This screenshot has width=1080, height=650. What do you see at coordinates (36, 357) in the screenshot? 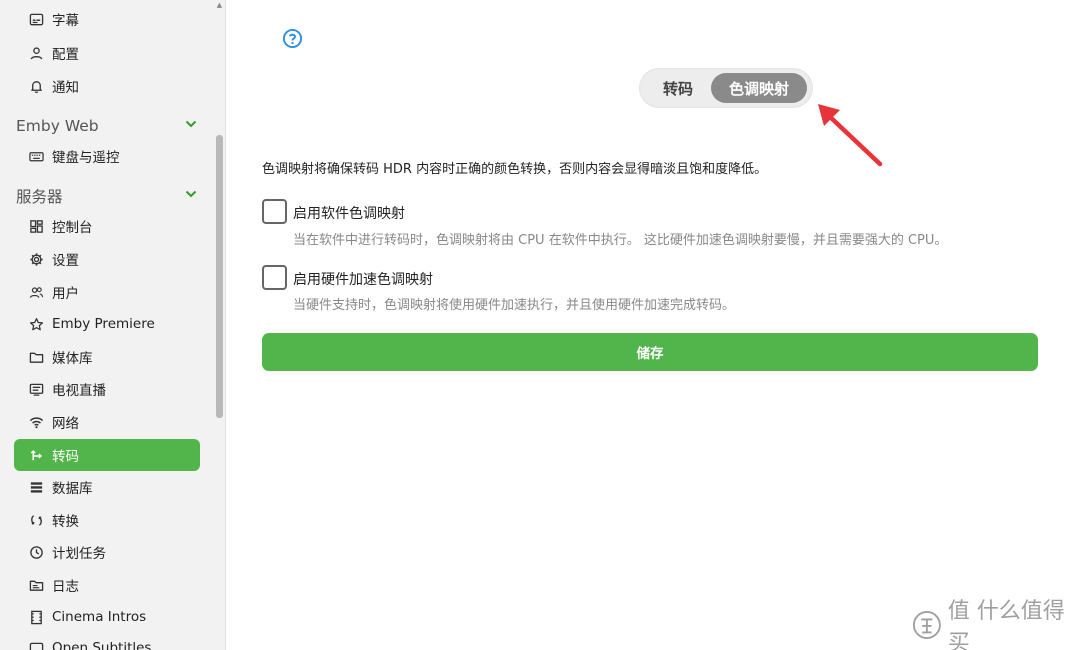
I see `folder-icon` at bounding box center [36, 357].